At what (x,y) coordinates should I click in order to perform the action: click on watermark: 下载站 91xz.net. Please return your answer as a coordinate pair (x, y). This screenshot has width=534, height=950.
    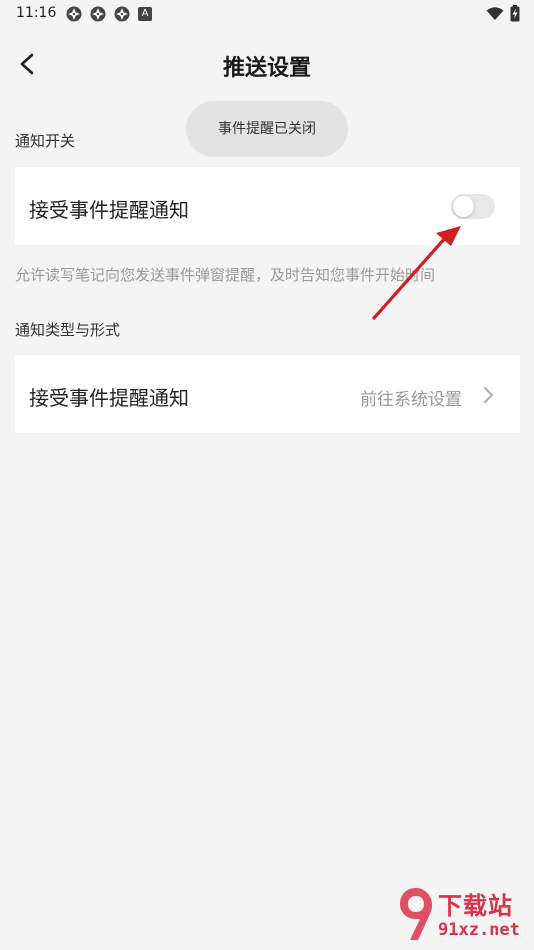
    Looking at the image, I should click on (463, 916).